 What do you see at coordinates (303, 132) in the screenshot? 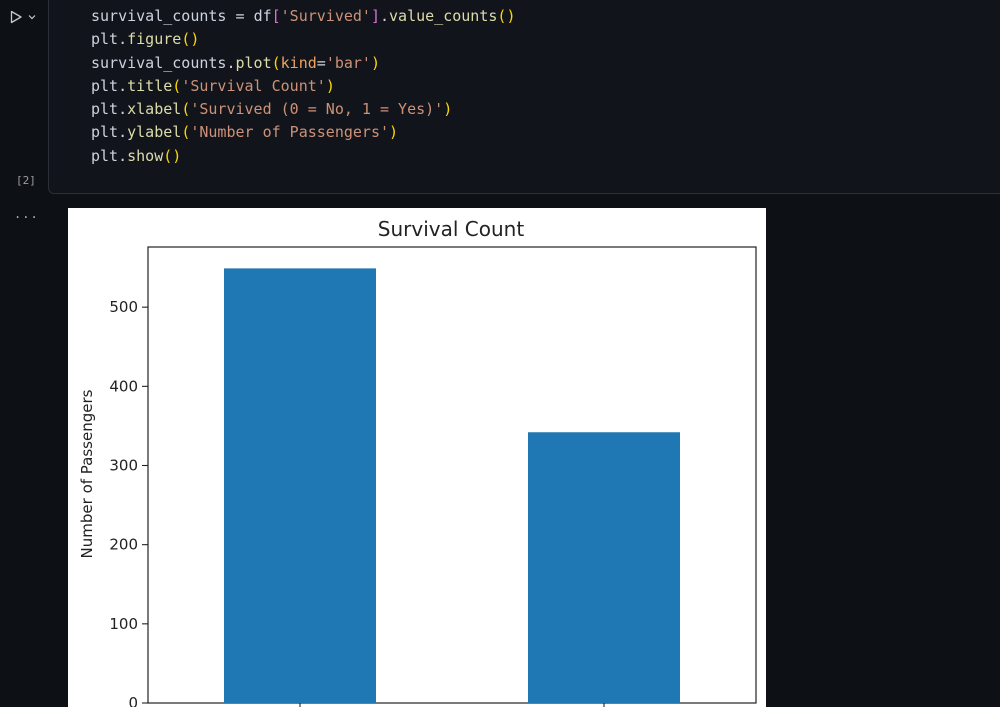
I see `code-line: plt.ylabel('Number of Passengers')` at bounding box center [303, 132].